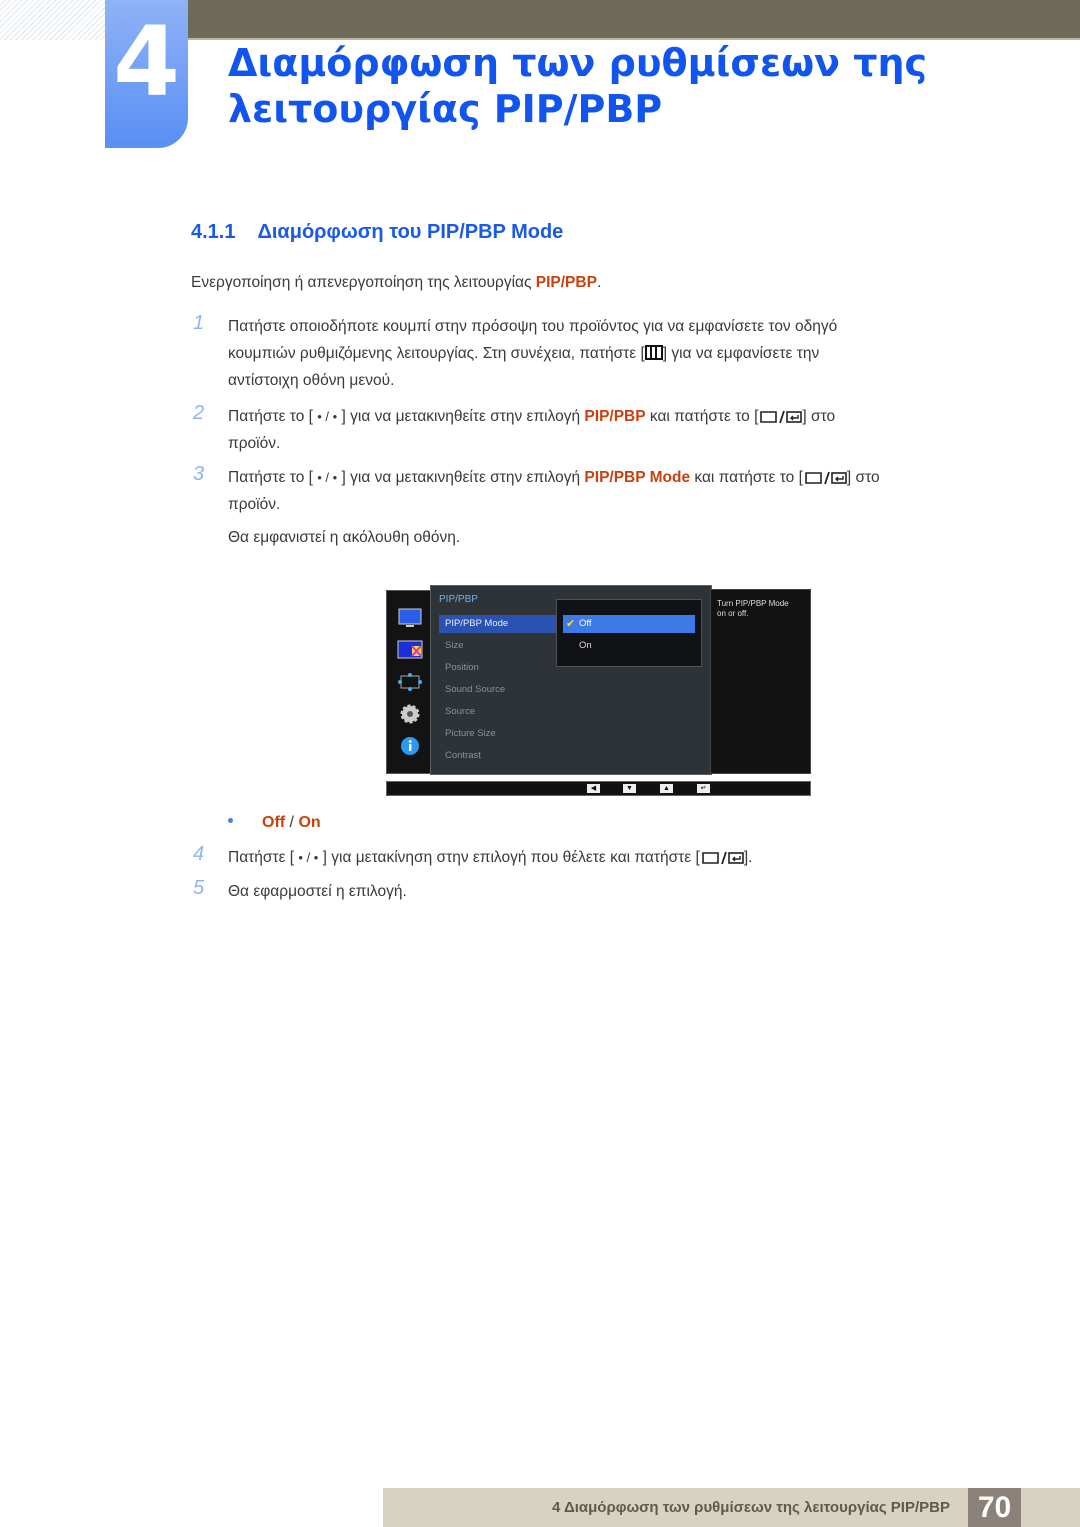 Image resolution: width=1080 pixels, height=1527 pixels. Describe the element at coordinates (213, 232) in the screenshot. I see `section-number: 4.1.1` at that location.